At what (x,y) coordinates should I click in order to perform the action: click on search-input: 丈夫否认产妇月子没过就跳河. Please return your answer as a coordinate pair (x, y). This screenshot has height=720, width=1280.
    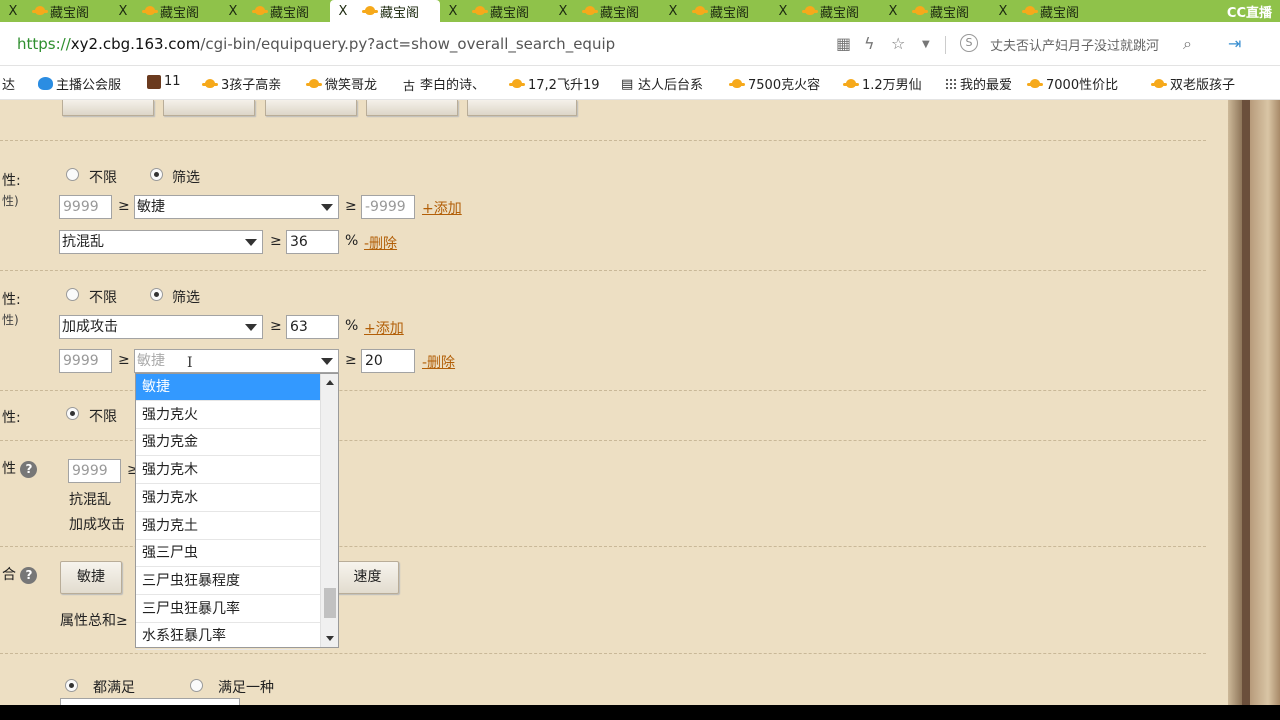
    Looking at the image, I should click on (1074, 44).